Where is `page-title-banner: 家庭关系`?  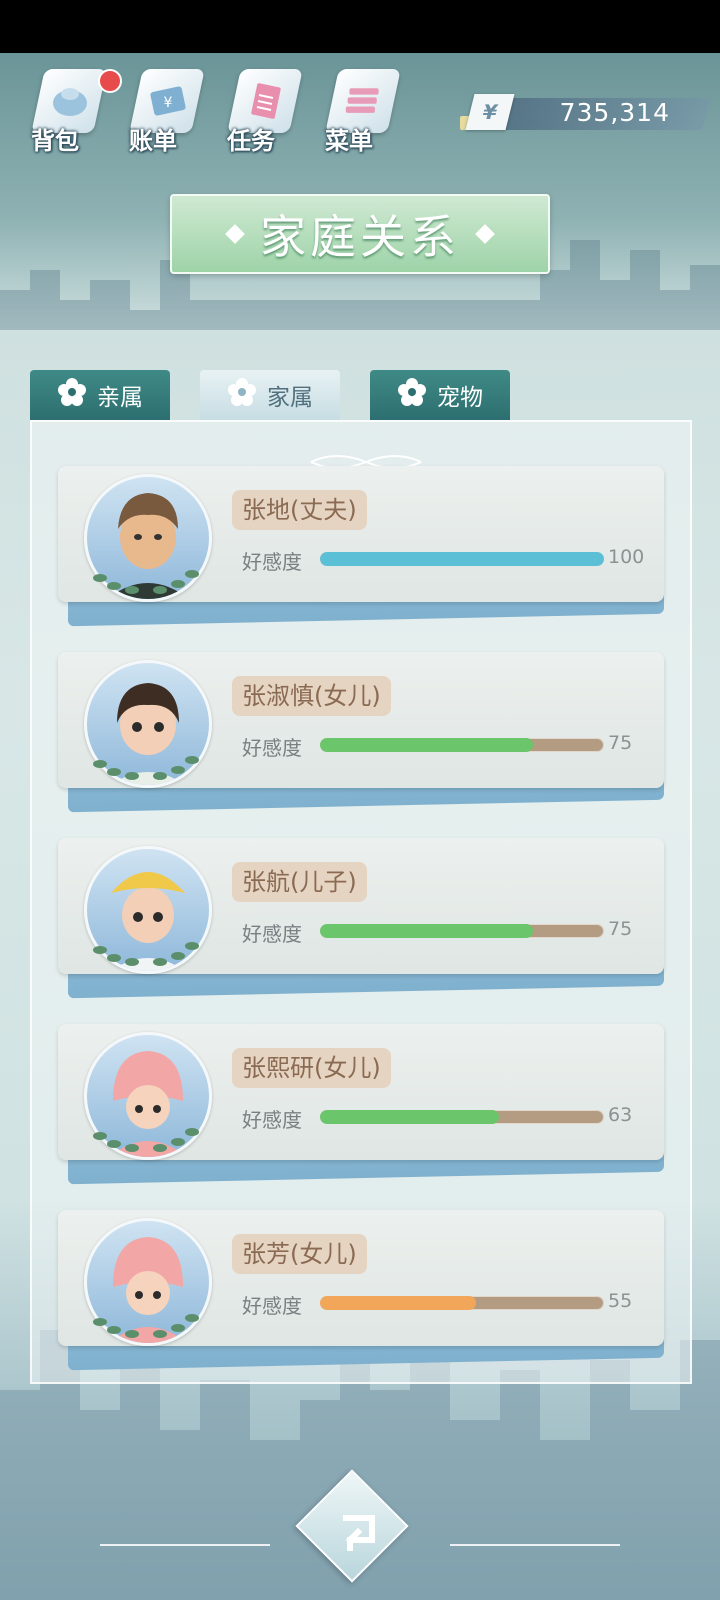 page-title-banner: 家庭关系 is located at coordinates (360, 234).